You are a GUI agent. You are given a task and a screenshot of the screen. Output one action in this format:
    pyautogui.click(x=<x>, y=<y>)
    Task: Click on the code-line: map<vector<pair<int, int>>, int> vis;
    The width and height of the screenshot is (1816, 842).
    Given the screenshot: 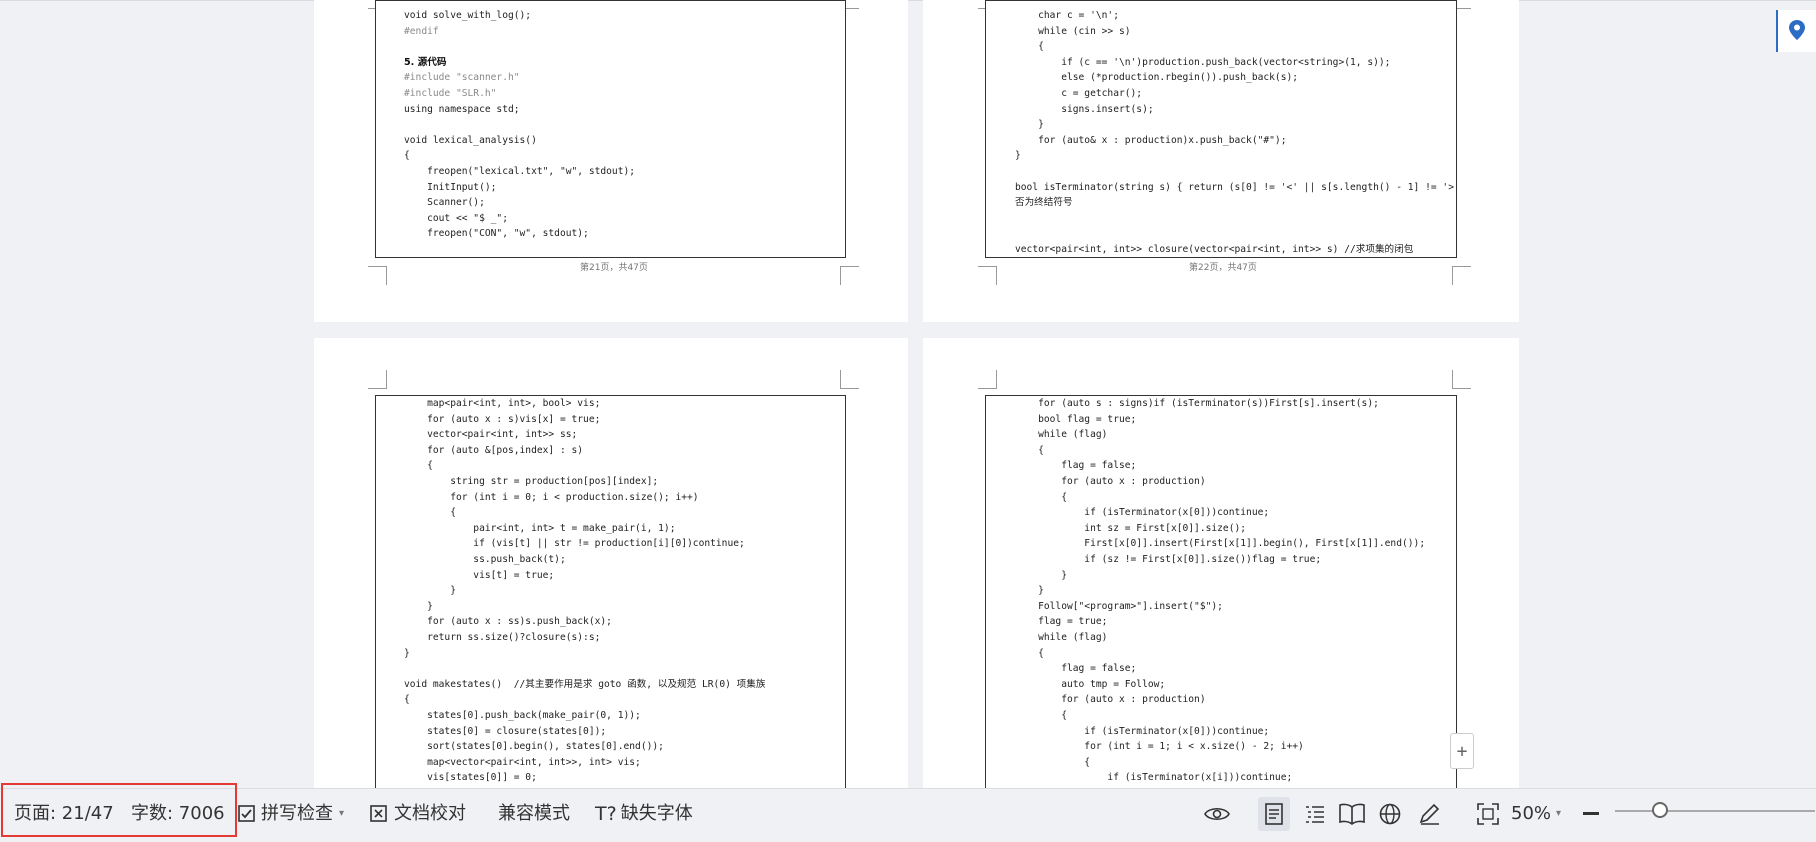 What is the action you would take?
    pyautogui.click(x=522, y=763)
    